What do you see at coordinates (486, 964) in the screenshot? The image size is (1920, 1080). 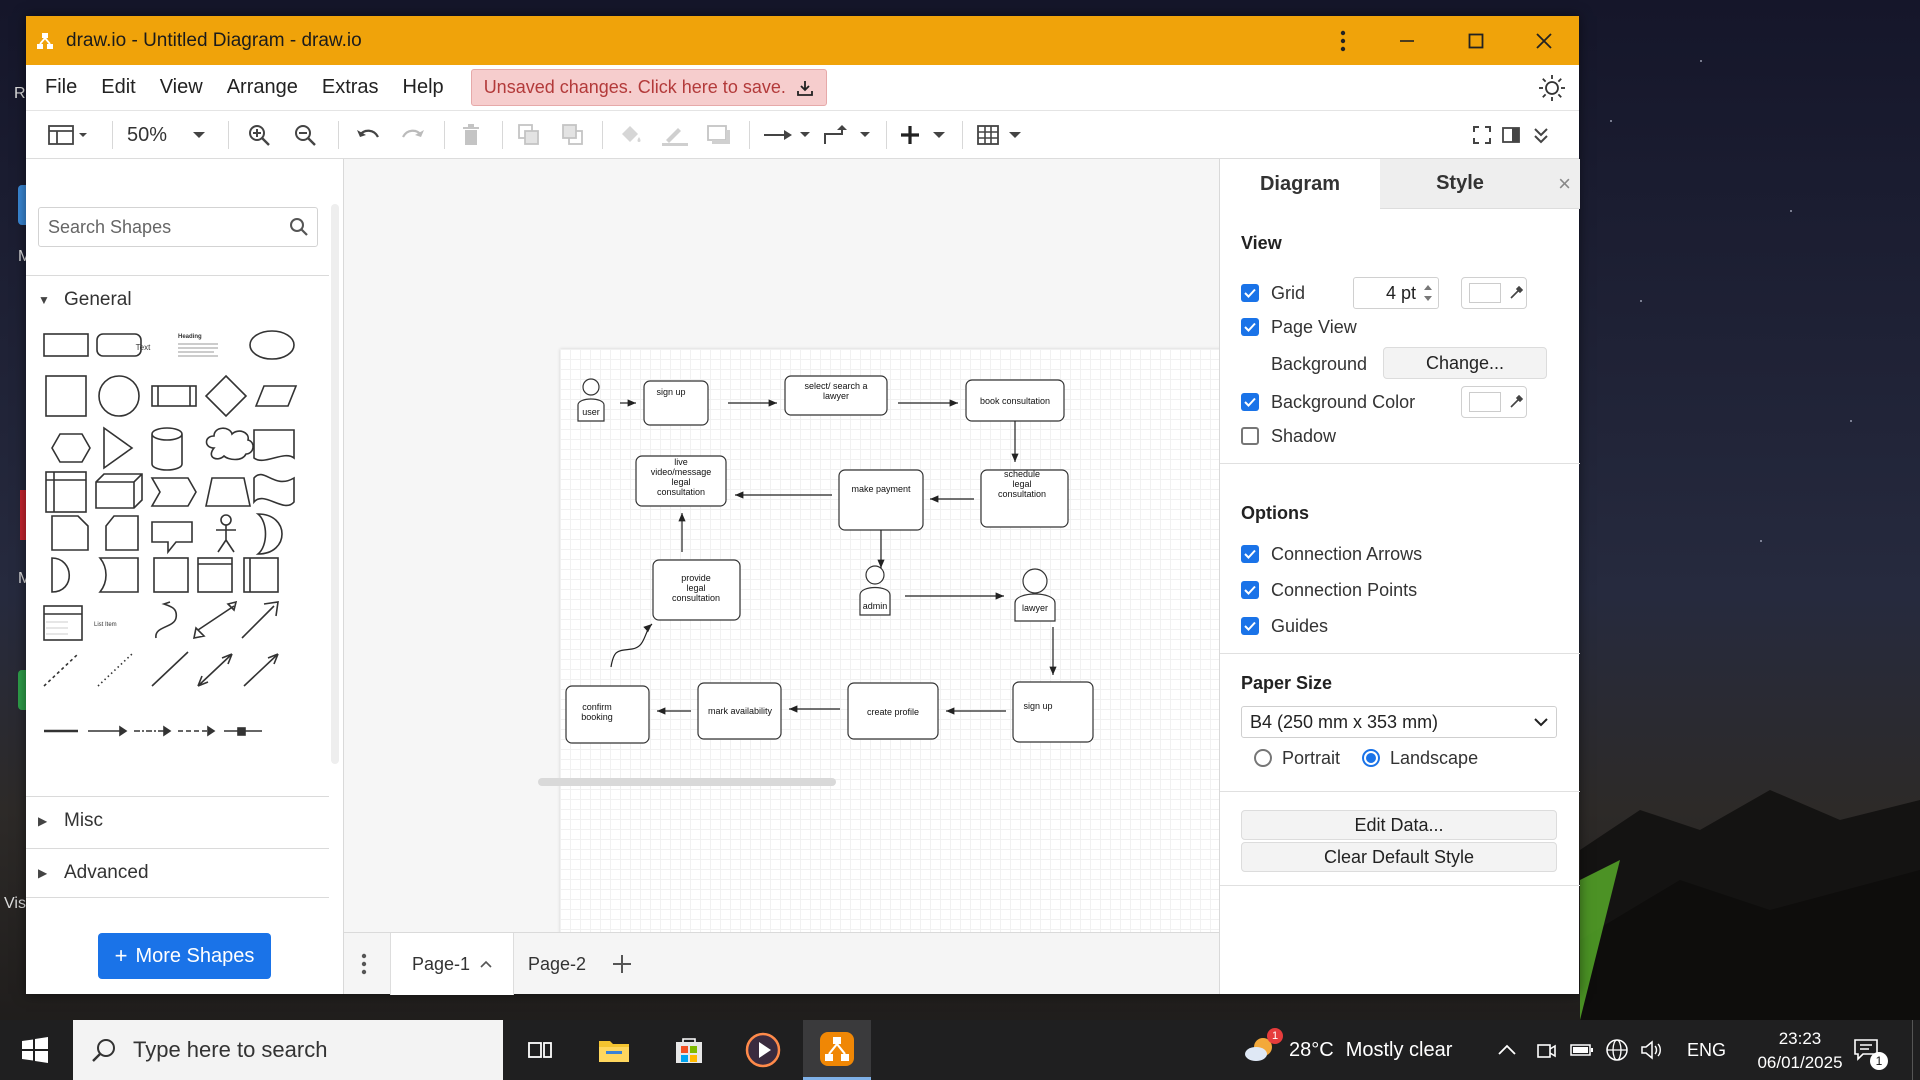 I see `chevron-up-icon` at bounding box center [486, 964].